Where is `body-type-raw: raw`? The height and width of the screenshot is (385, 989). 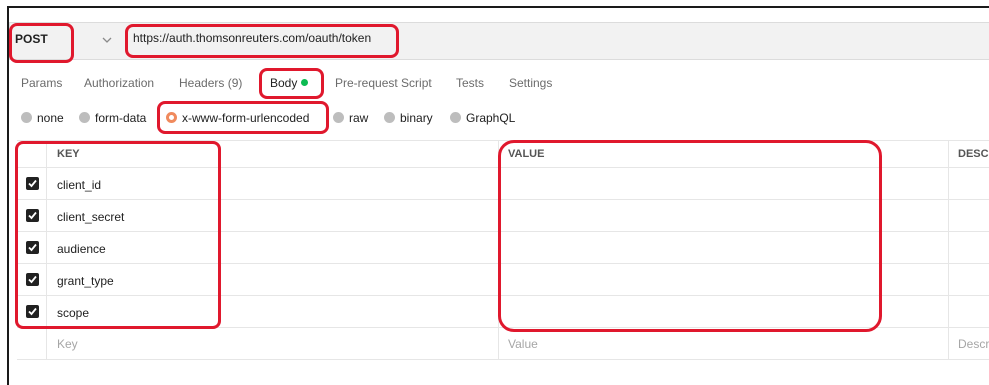
body-type-raw: raw is located at coordinates (350, 118).